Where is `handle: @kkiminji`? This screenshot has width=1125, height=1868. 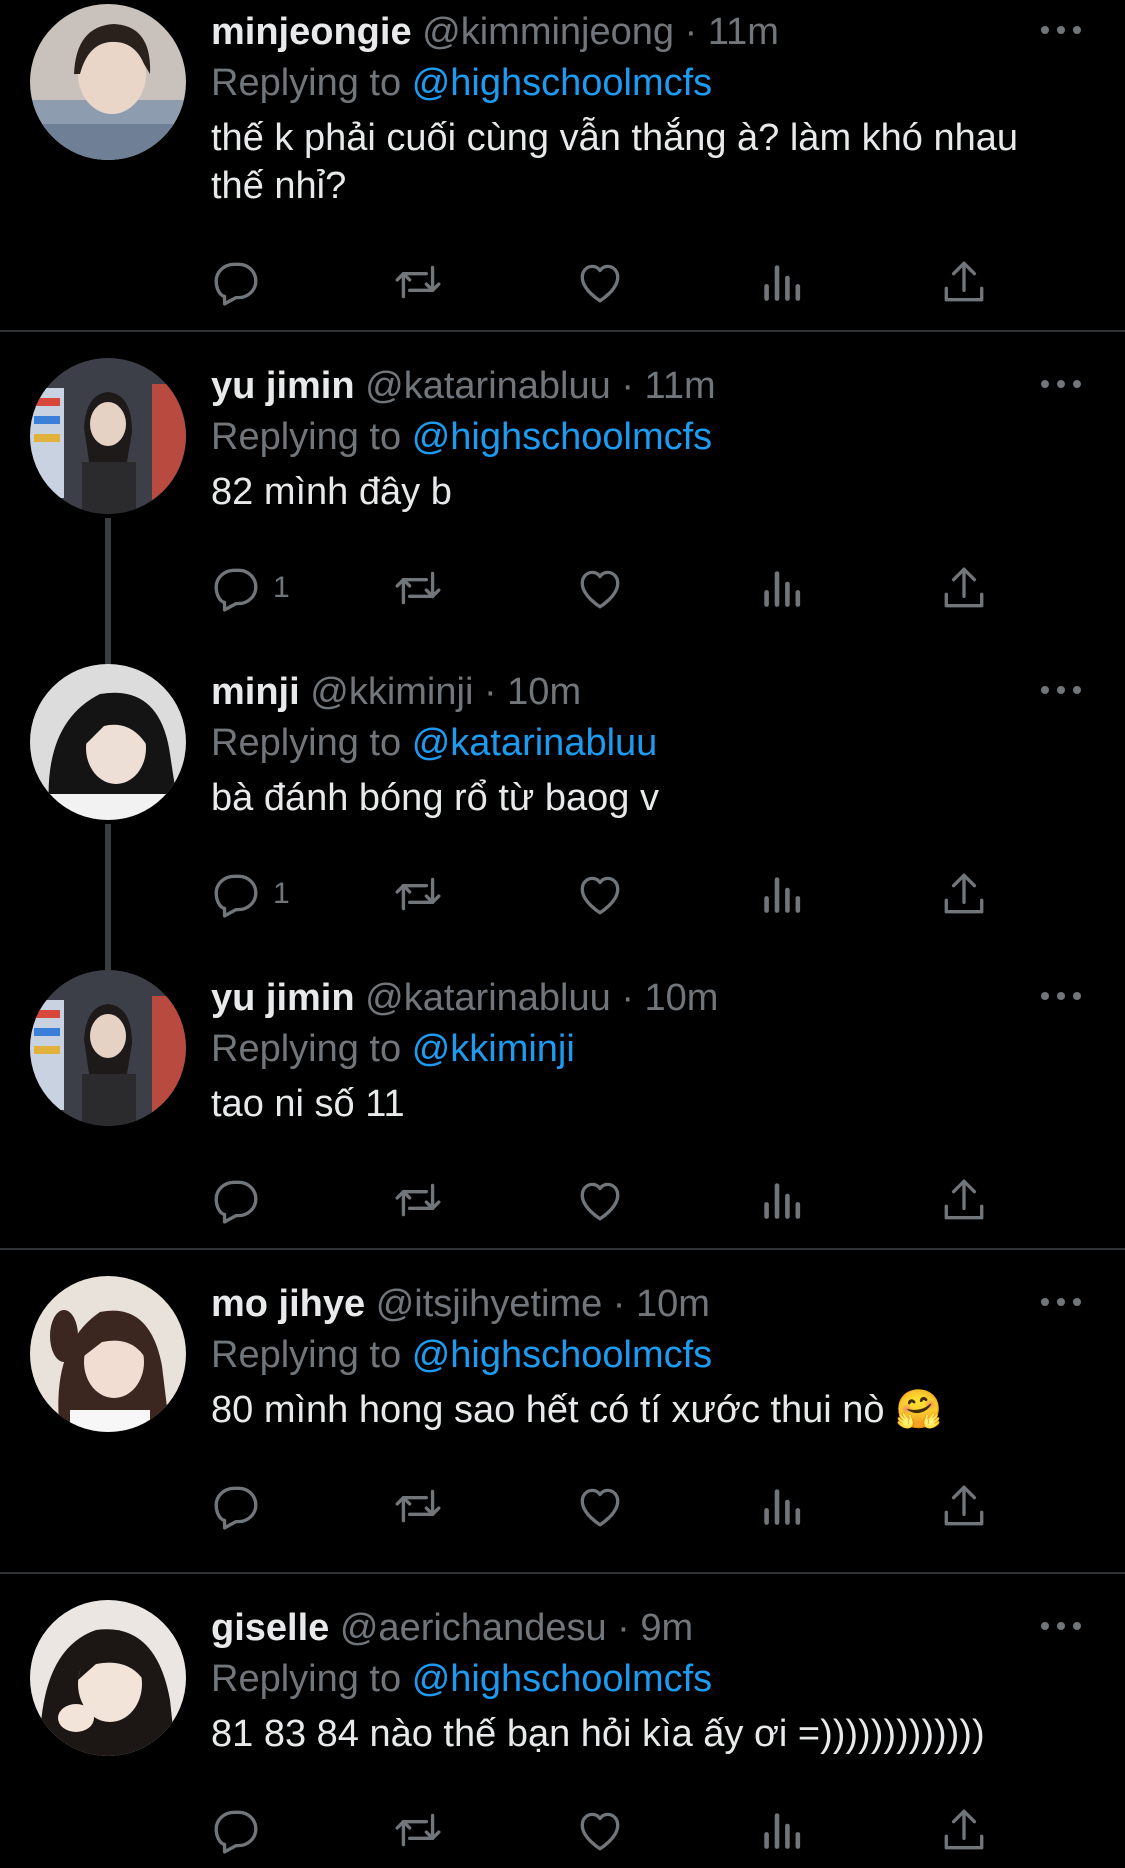
handle: @kkiminji is located at coordinates (391, 692).